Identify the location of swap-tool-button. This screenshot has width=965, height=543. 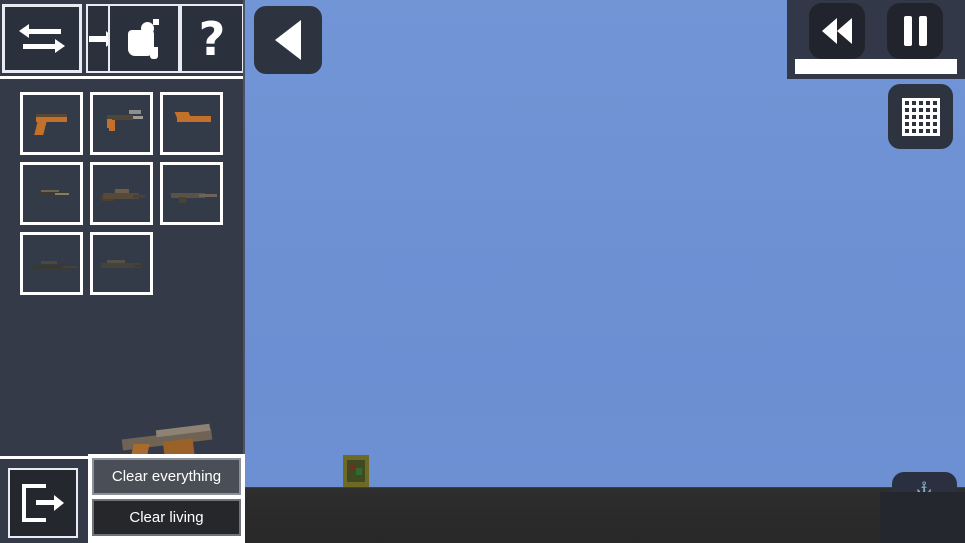
(42, 38).